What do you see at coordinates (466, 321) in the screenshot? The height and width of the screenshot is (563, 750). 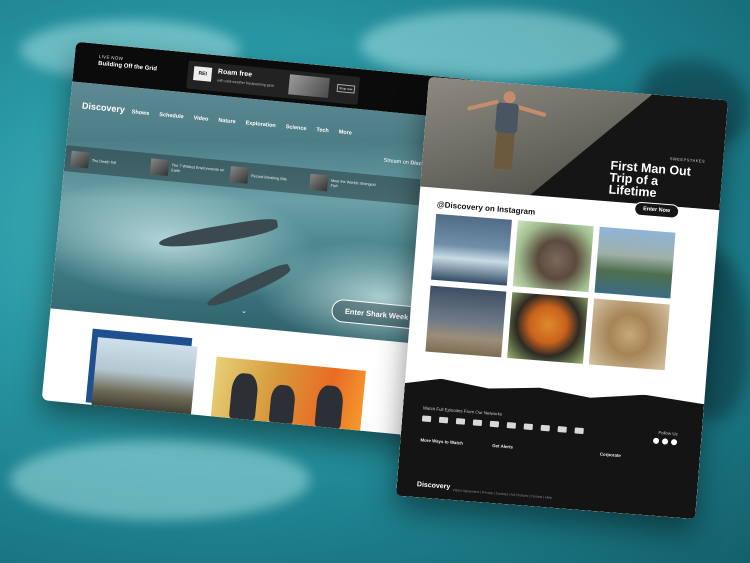 I see `instagram-post-lion` at bounding box center [466, 321].